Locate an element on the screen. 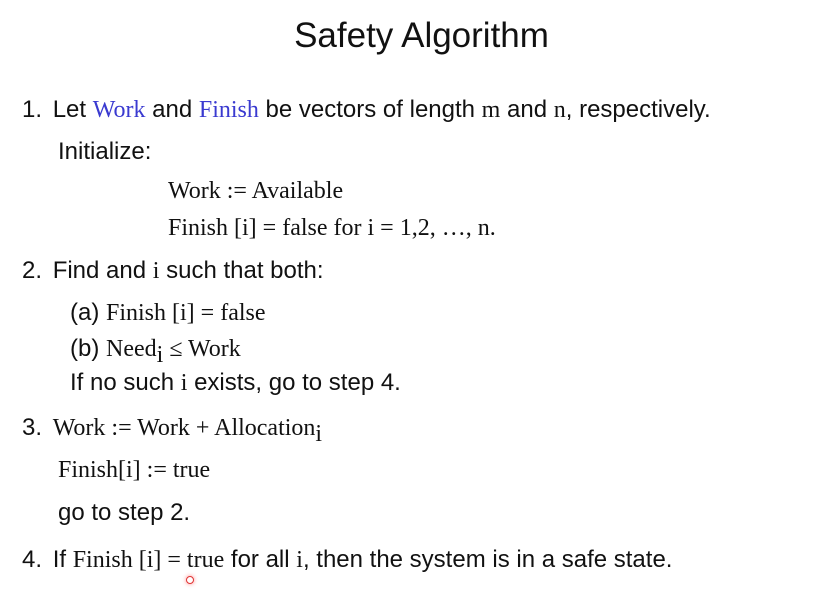 The image size is (833, 597). finish-keyword: Finish is located at coordinates (228, 110).